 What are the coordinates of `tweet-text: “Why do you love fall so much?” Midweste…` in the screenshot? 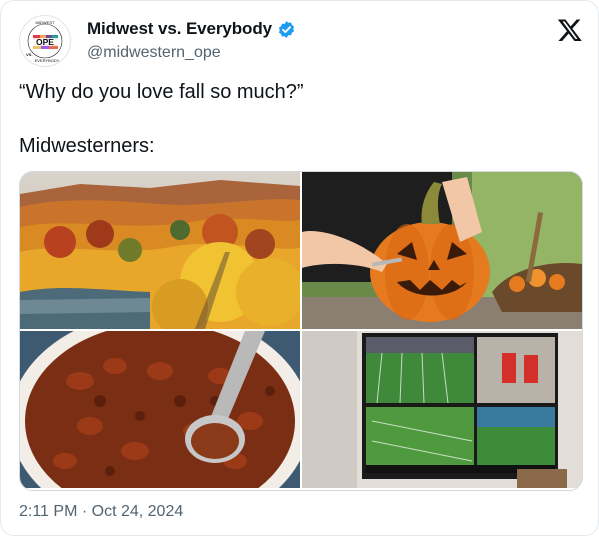 It's located at (299, 119).